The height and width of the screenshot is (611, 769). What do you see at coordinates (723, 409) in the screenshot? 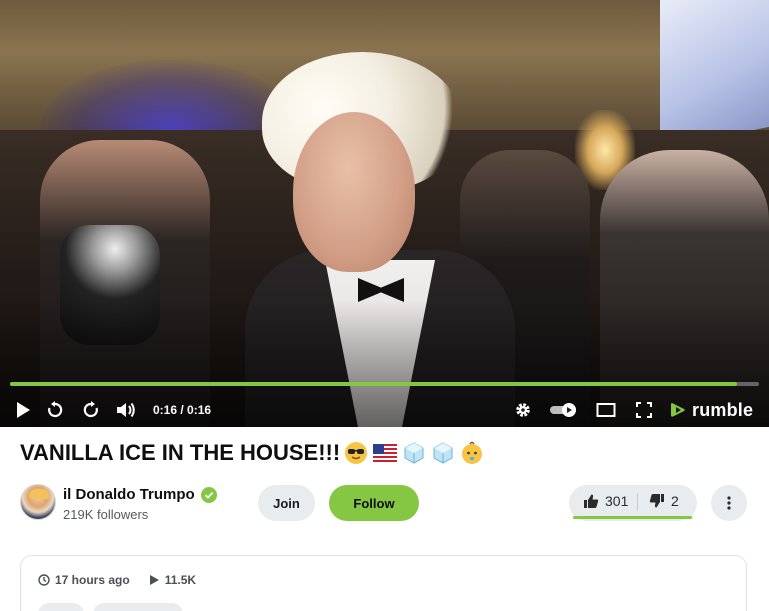
I see `rumble-wordmark: rumble` at bounding box center [723, 409].